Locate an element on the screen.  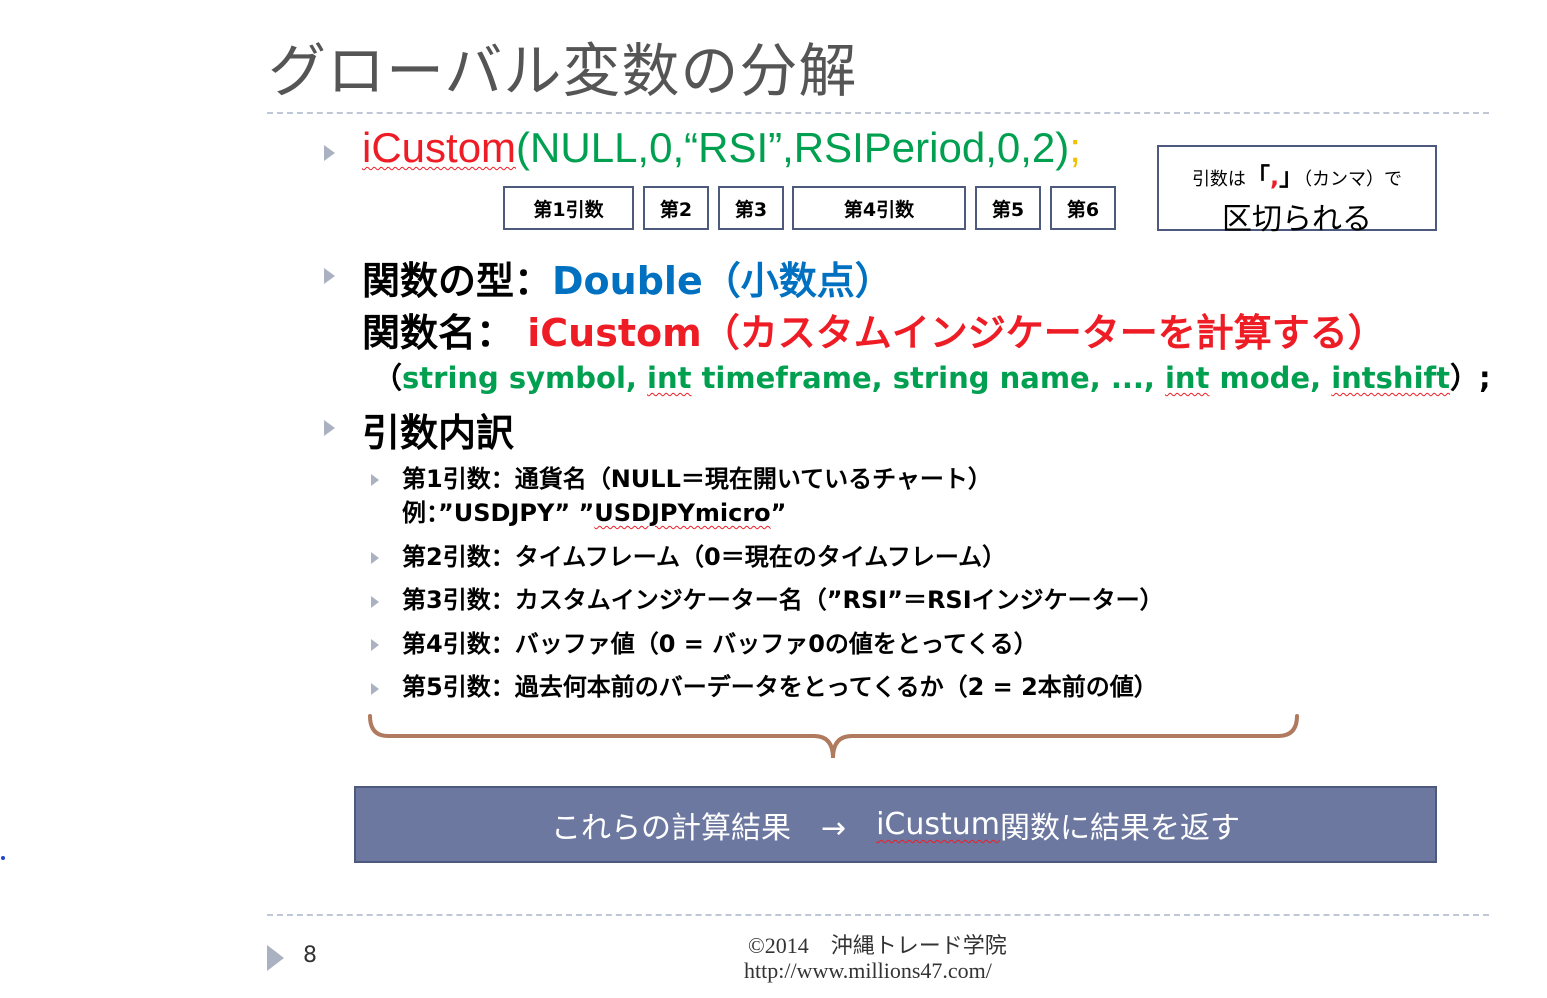
arg-box-1: 第1引数 is located at coordinates (568, 208).